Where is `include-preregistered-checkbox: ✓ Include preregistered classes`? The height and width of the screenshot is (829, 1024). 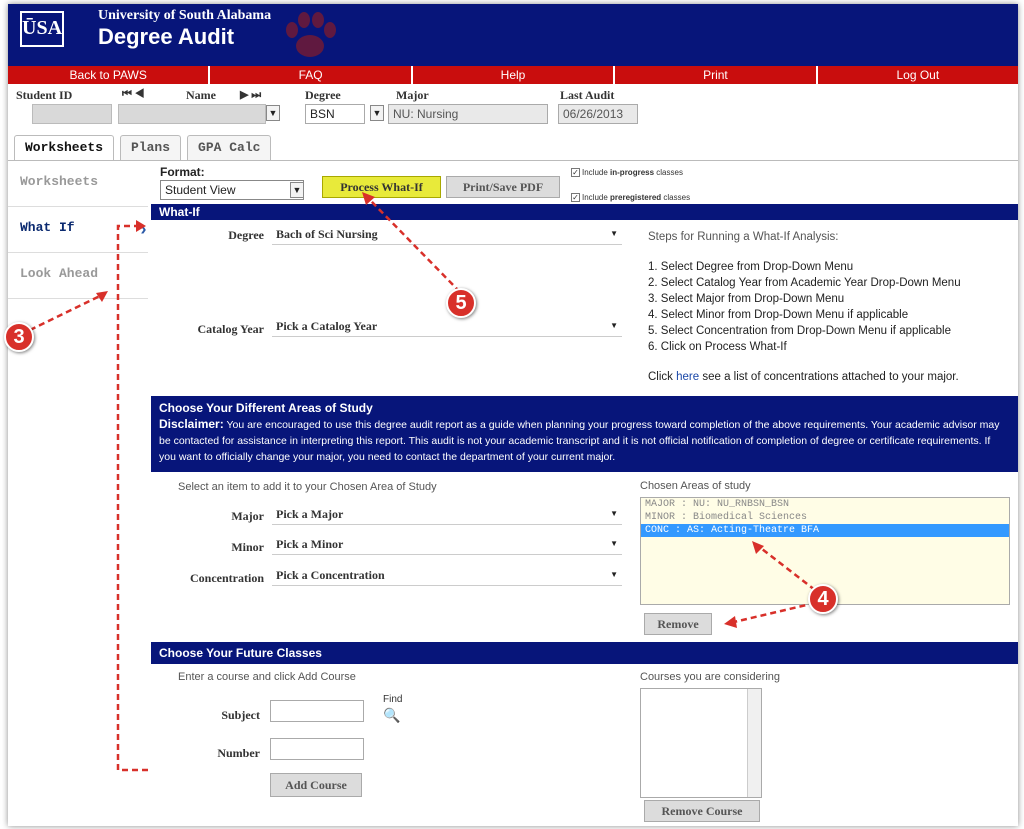 include-preregistered-checkbox: ✓ Include preregistered classes is located at coordinates (631, 198).